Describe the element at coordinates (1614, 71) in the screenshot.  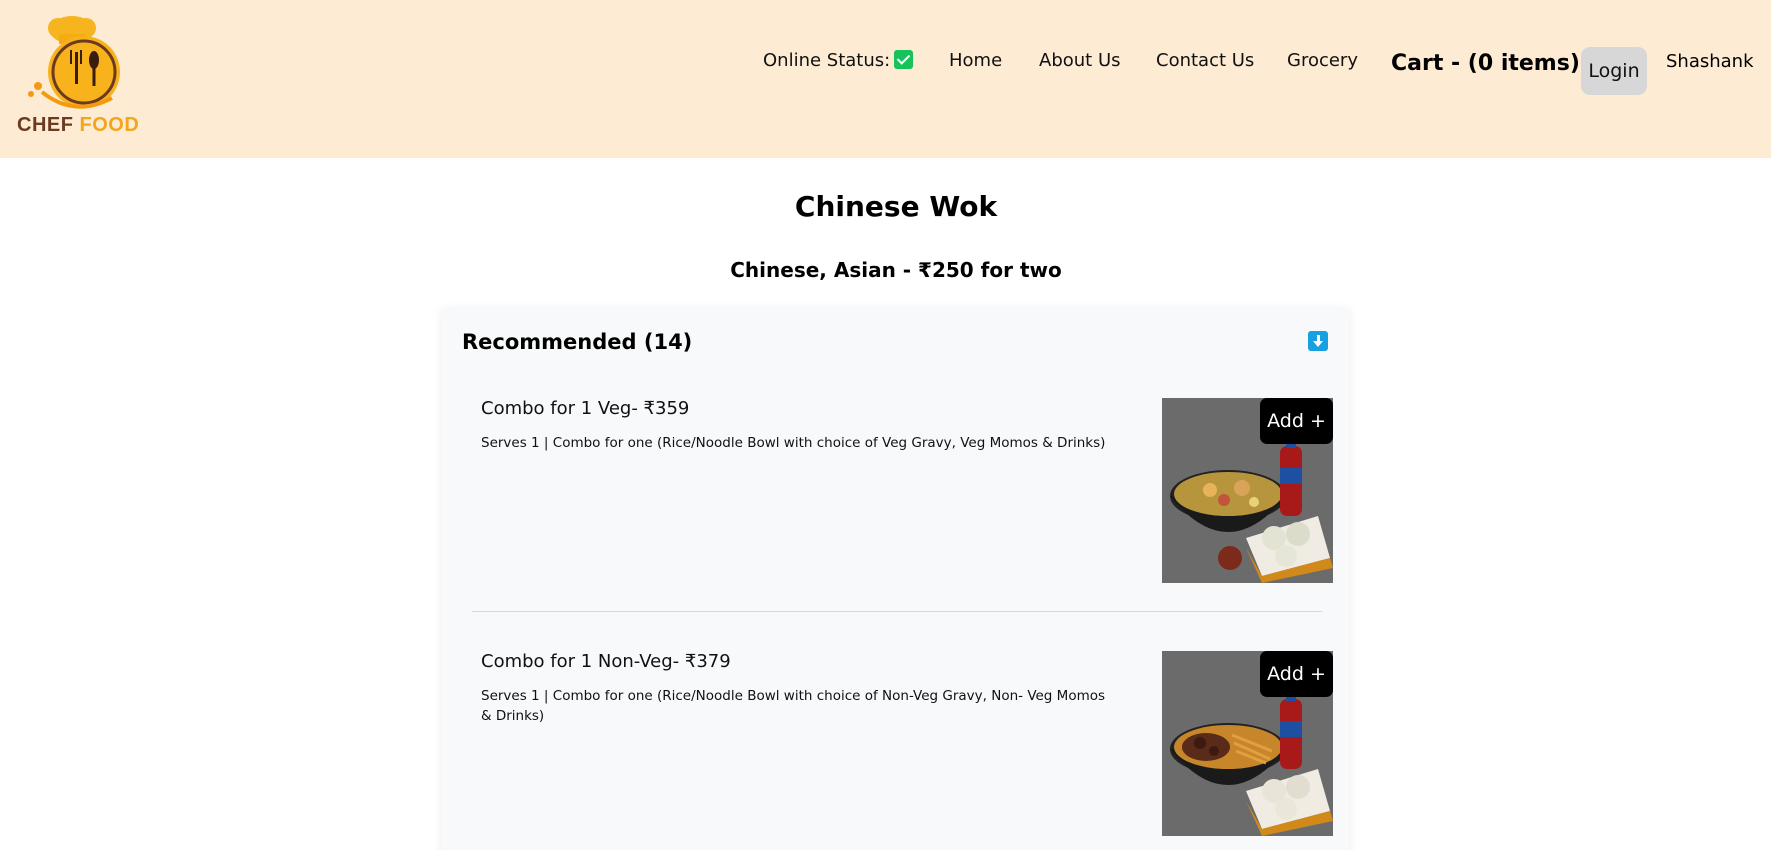
I see `login-button: Login` at that location.